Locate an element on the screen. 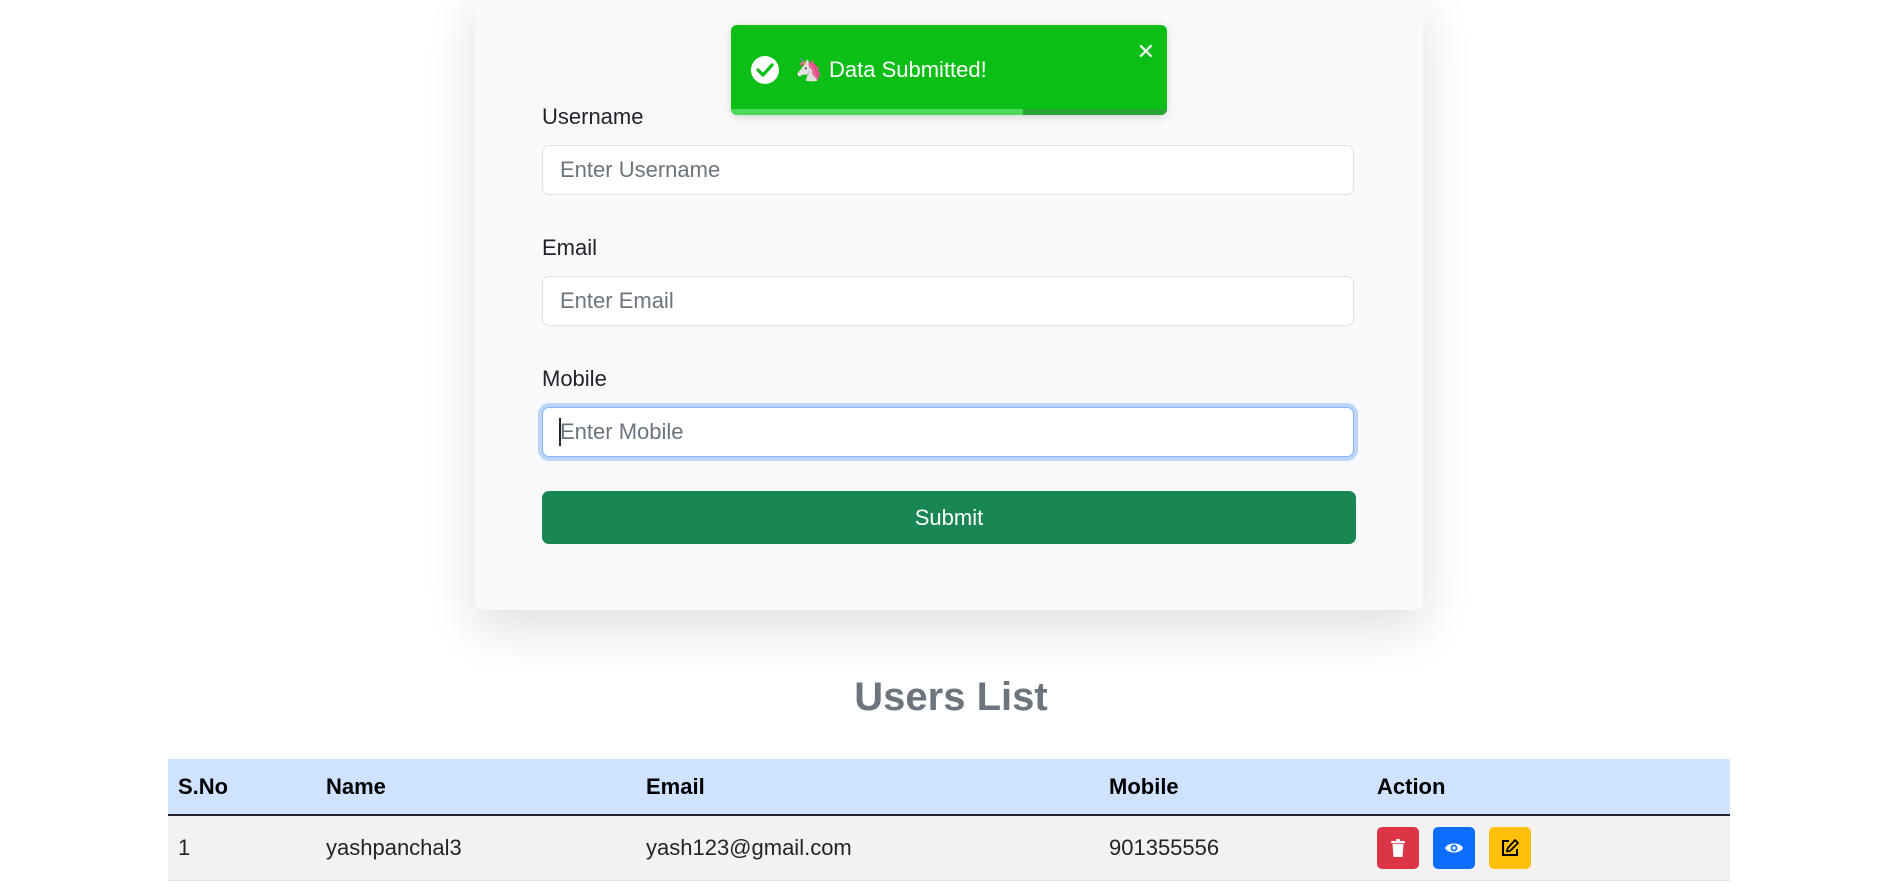 The width and height of the screenshot is (1902, 894). submit-button: Submit is located at coordinates (949, 517).